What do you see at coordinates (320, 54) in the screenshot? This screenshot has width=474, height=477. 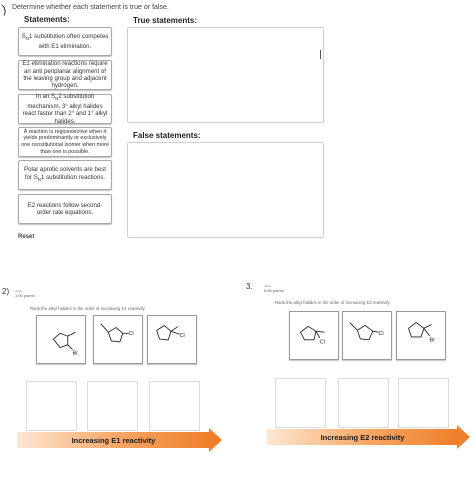 I see `text-cursor` at bounding box center [320, 54].